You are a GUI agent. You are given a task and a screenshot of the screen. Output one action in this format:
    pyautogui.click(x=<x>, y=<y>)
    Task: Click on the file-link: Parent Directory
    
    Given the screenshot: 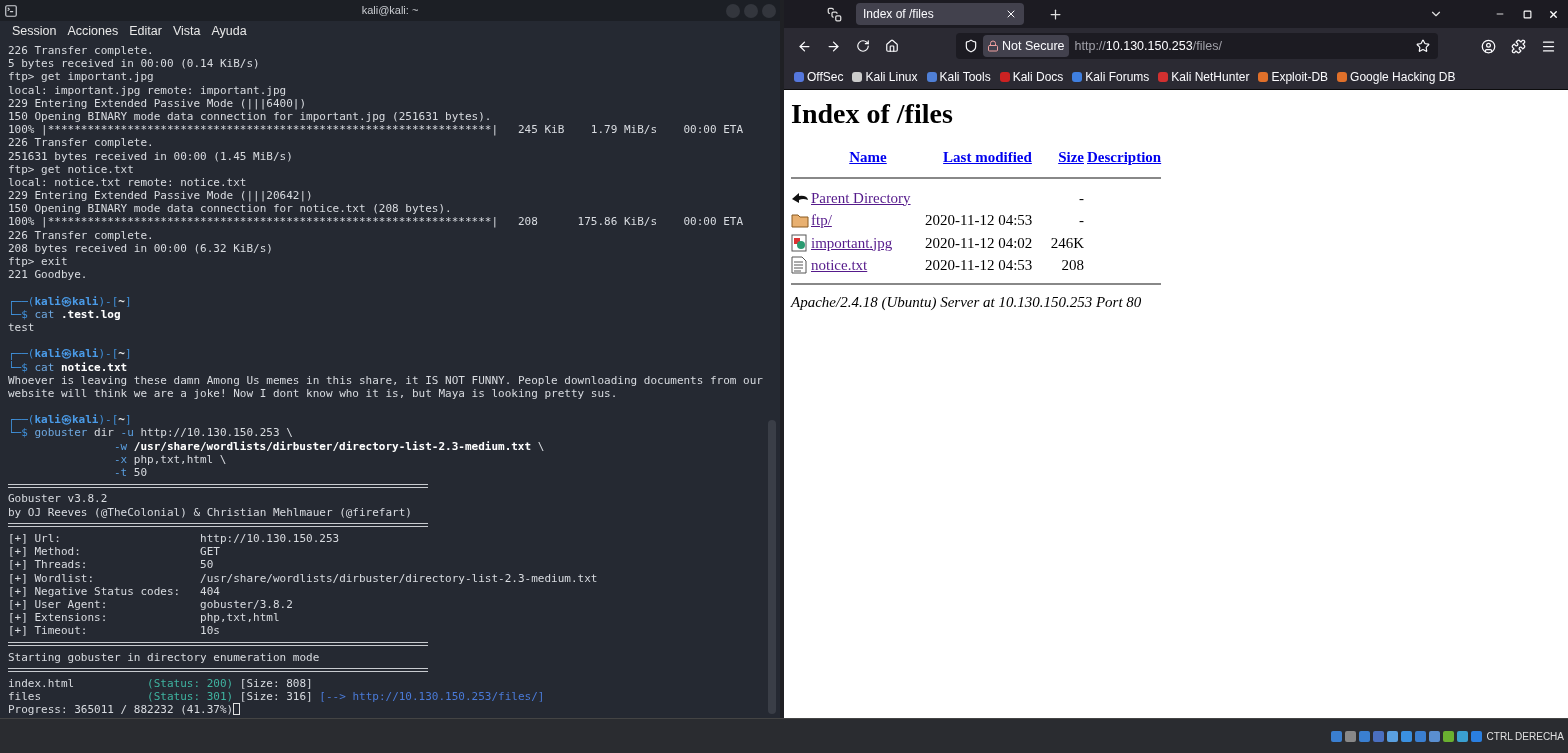 What is the action you would take?
    pyautogui.click(x=861, y=197)
    